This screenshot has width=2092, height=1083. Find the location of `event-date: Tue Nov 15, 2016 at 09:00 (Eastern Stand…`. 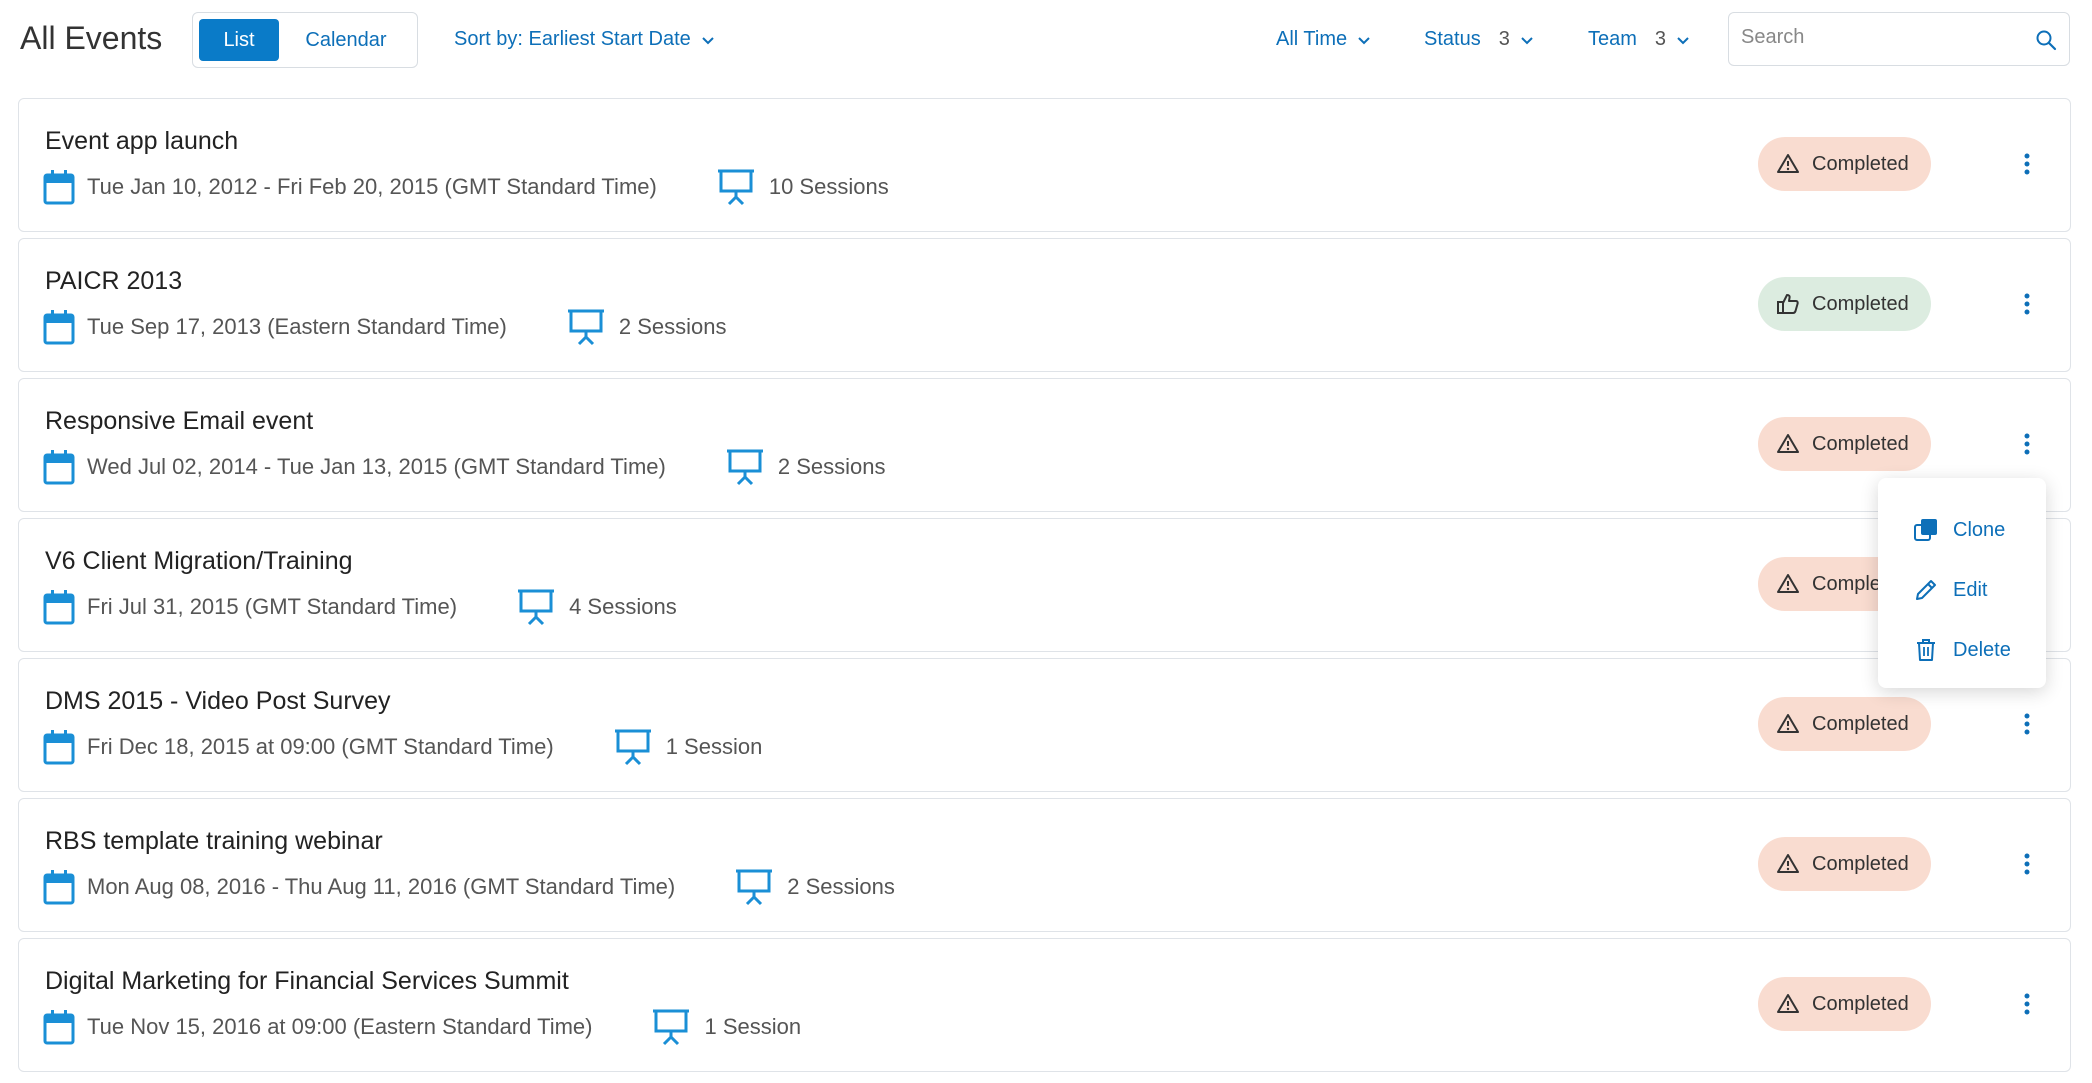

event-date: Tue Nov 15, 2016 at 09:00 (Eastern Stand… is located at coordinates (340, 1026).